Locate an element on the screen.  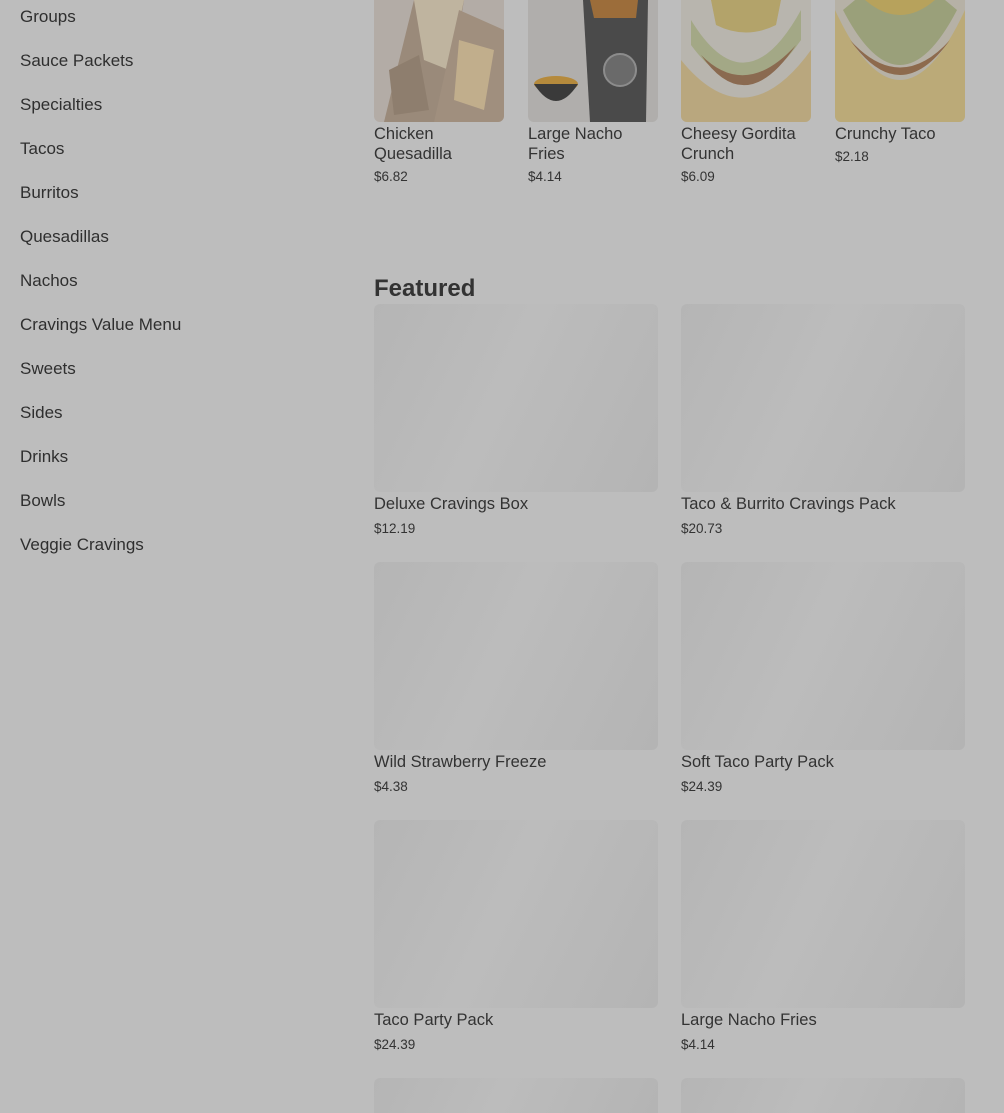
category-cravings-value-menu: Cravings Value Menu is located at coordinates (100, 325).